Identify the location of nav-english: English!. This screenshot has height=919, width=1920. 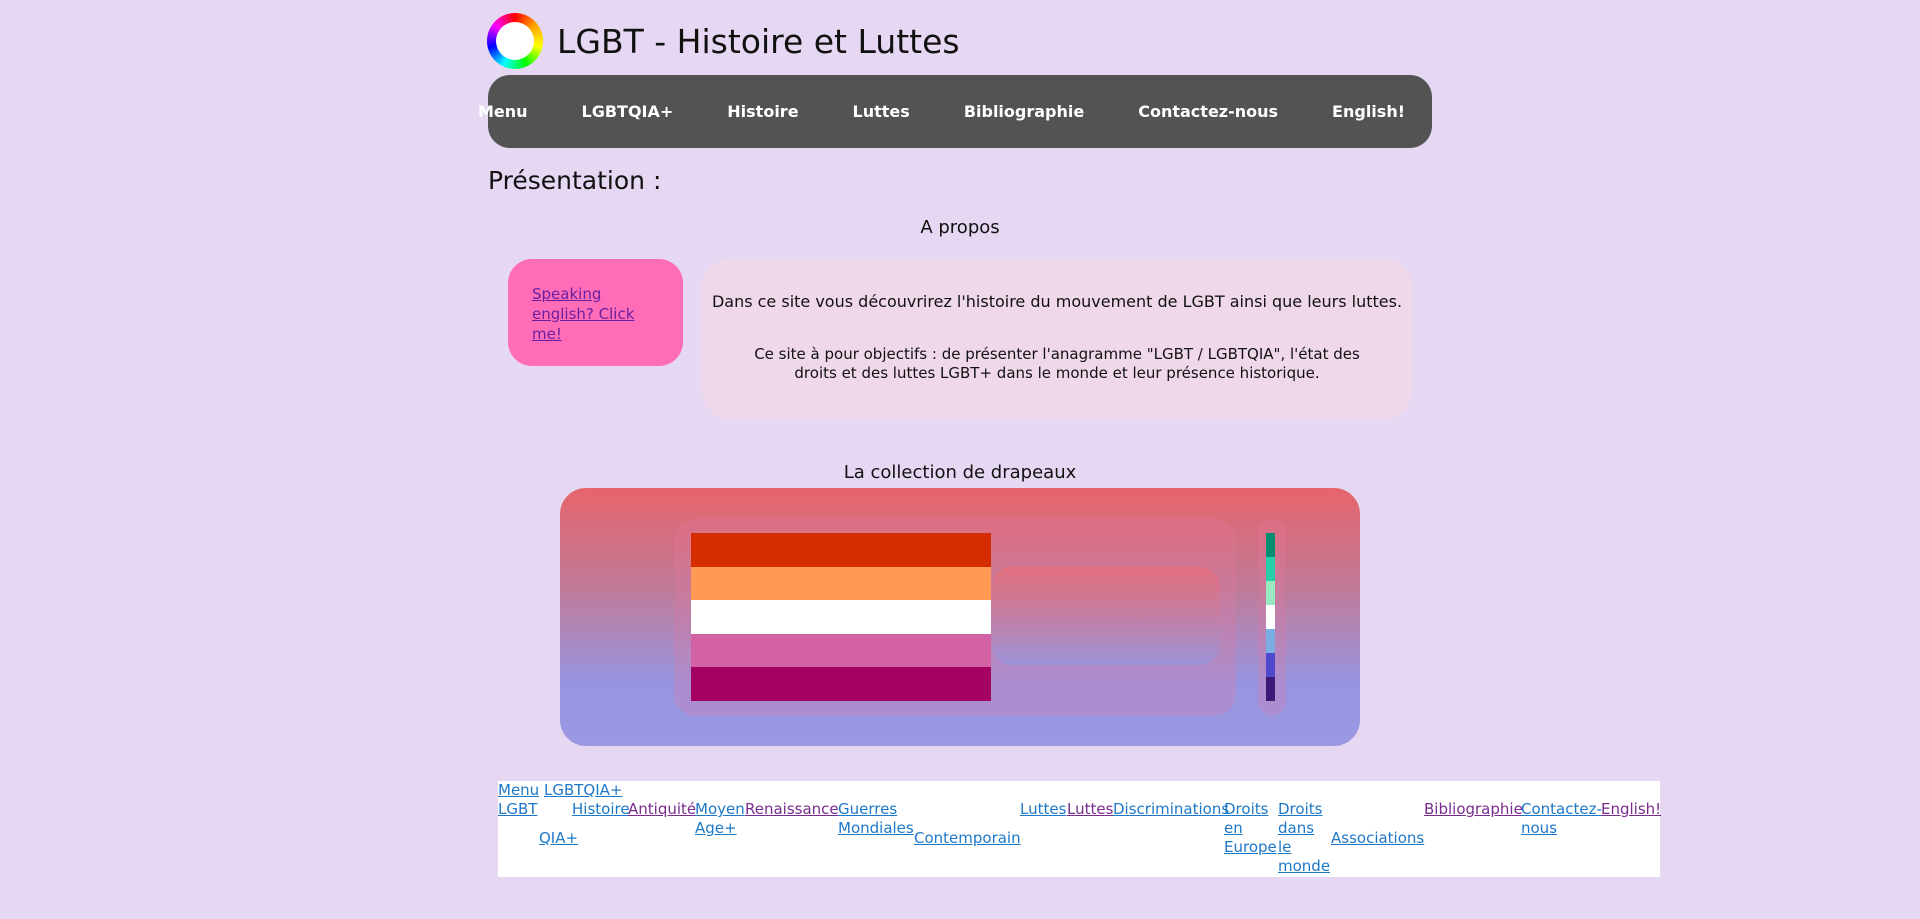
(1368, 111).